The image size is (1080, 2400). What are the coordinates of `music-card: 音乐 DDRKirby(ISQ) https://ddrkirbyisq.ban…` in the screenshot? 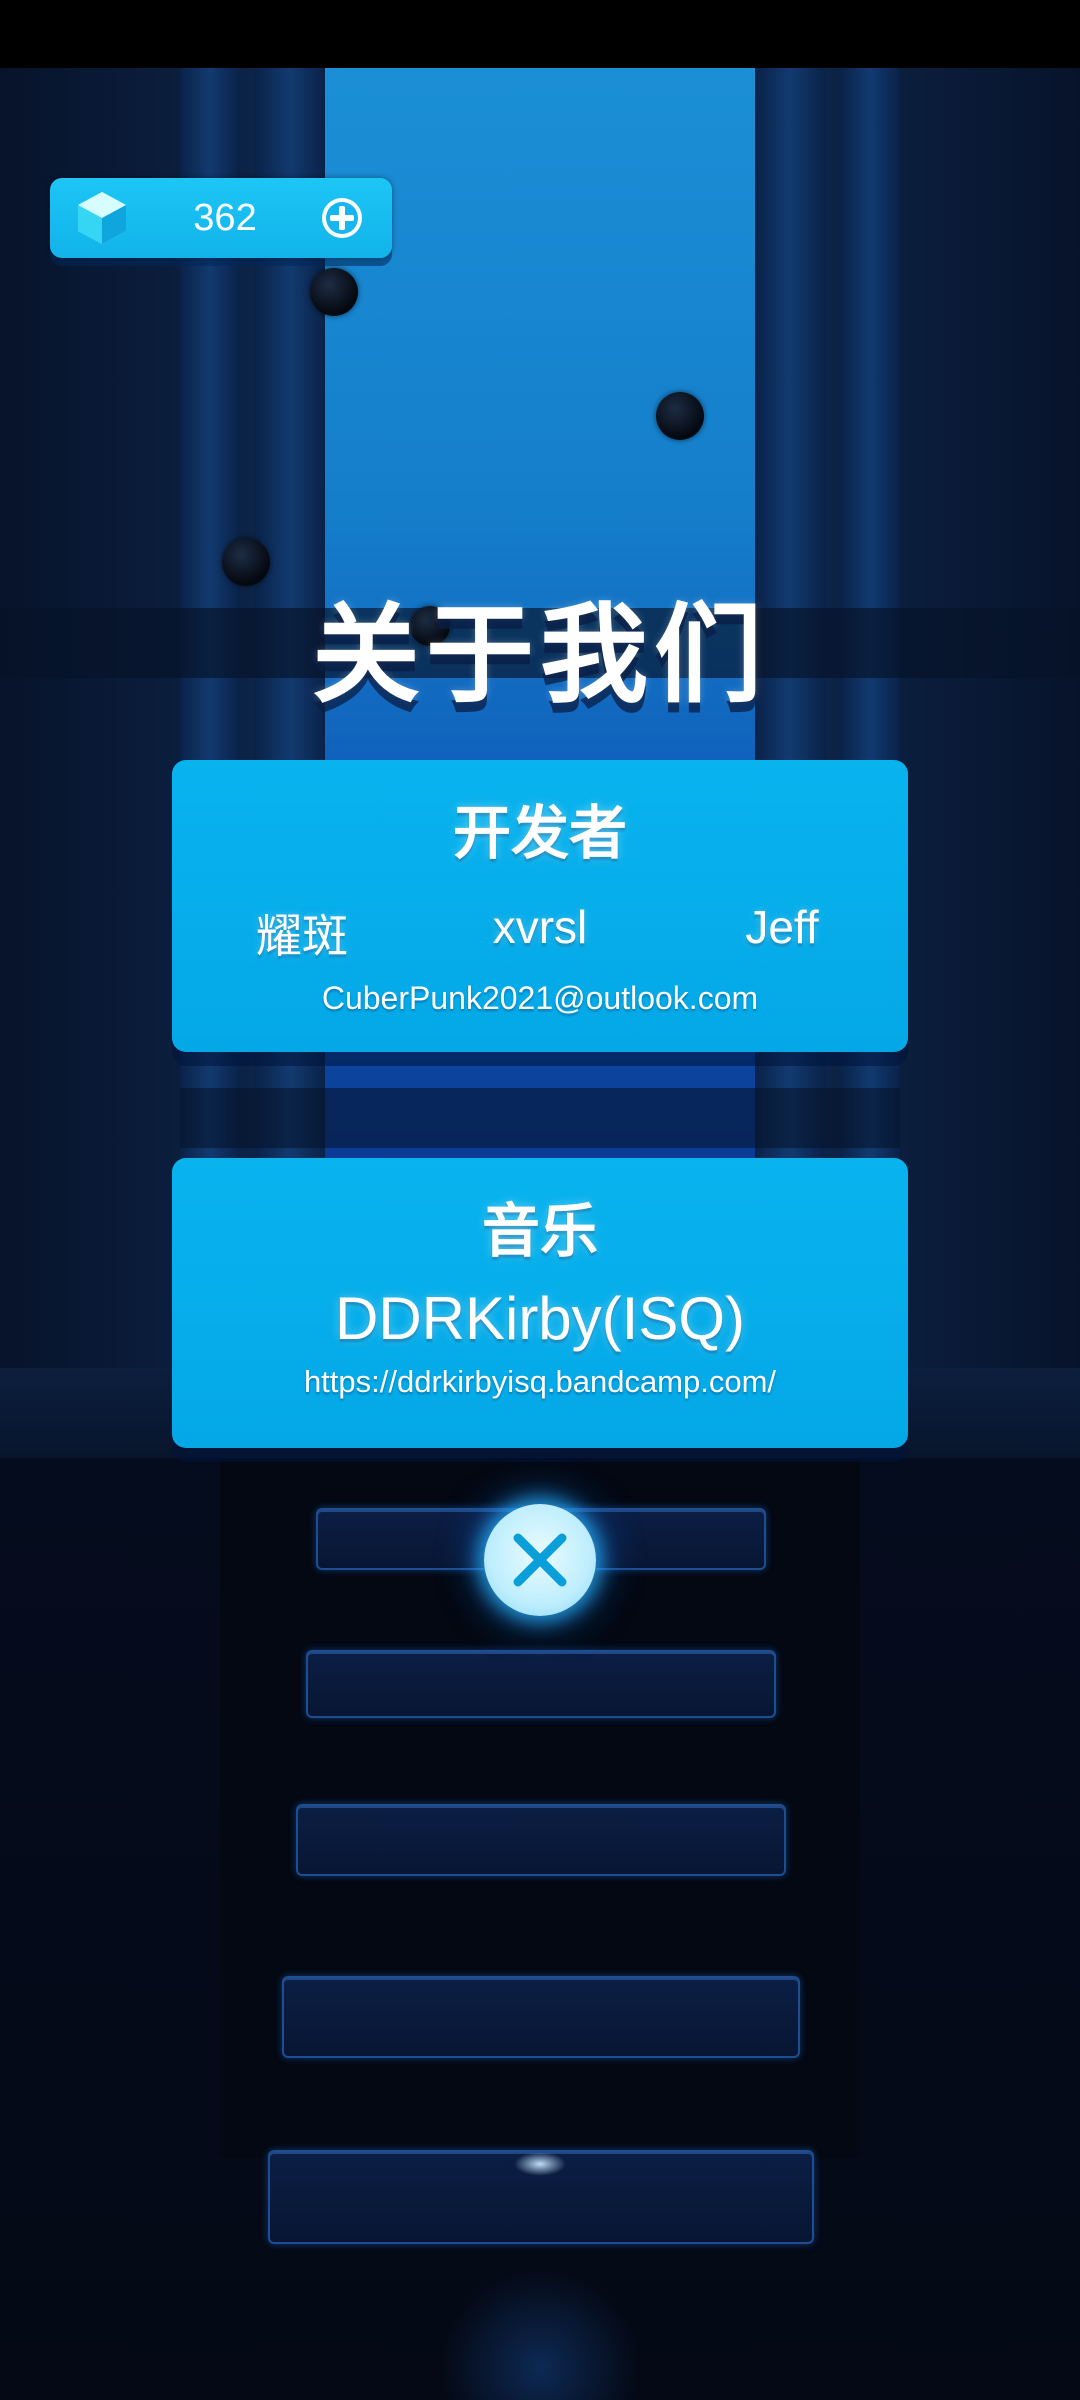 It's located at (540, 1303).